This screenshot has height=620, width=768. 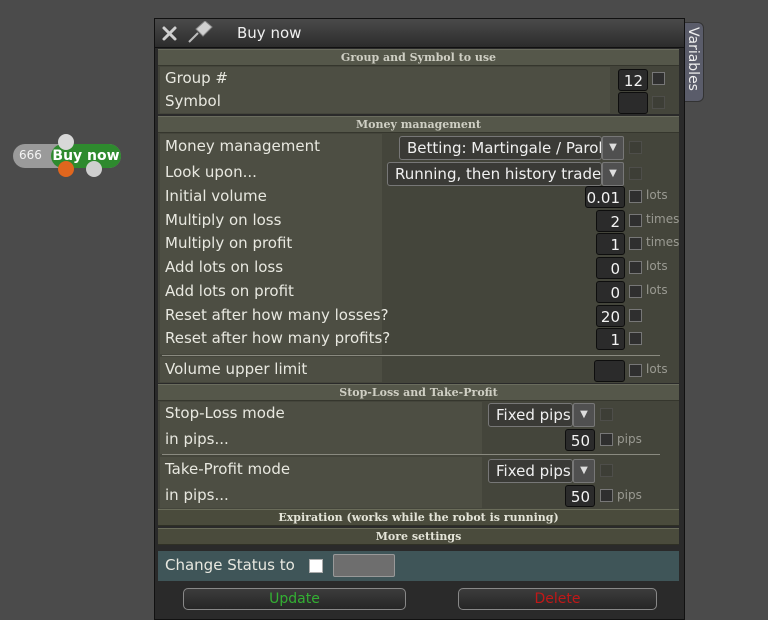 What do you see at coordinates (693, 59) in the screenshot?
I see `variables-tab-label: Variables` at bounding box center [693, 59].